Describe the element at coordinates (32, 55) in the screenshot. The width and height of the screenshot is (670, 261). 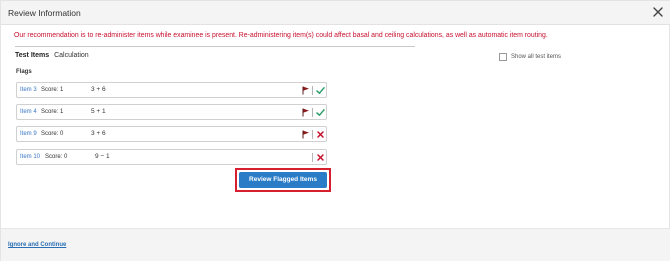
I see `tab-test-items: Test Items` at that location.